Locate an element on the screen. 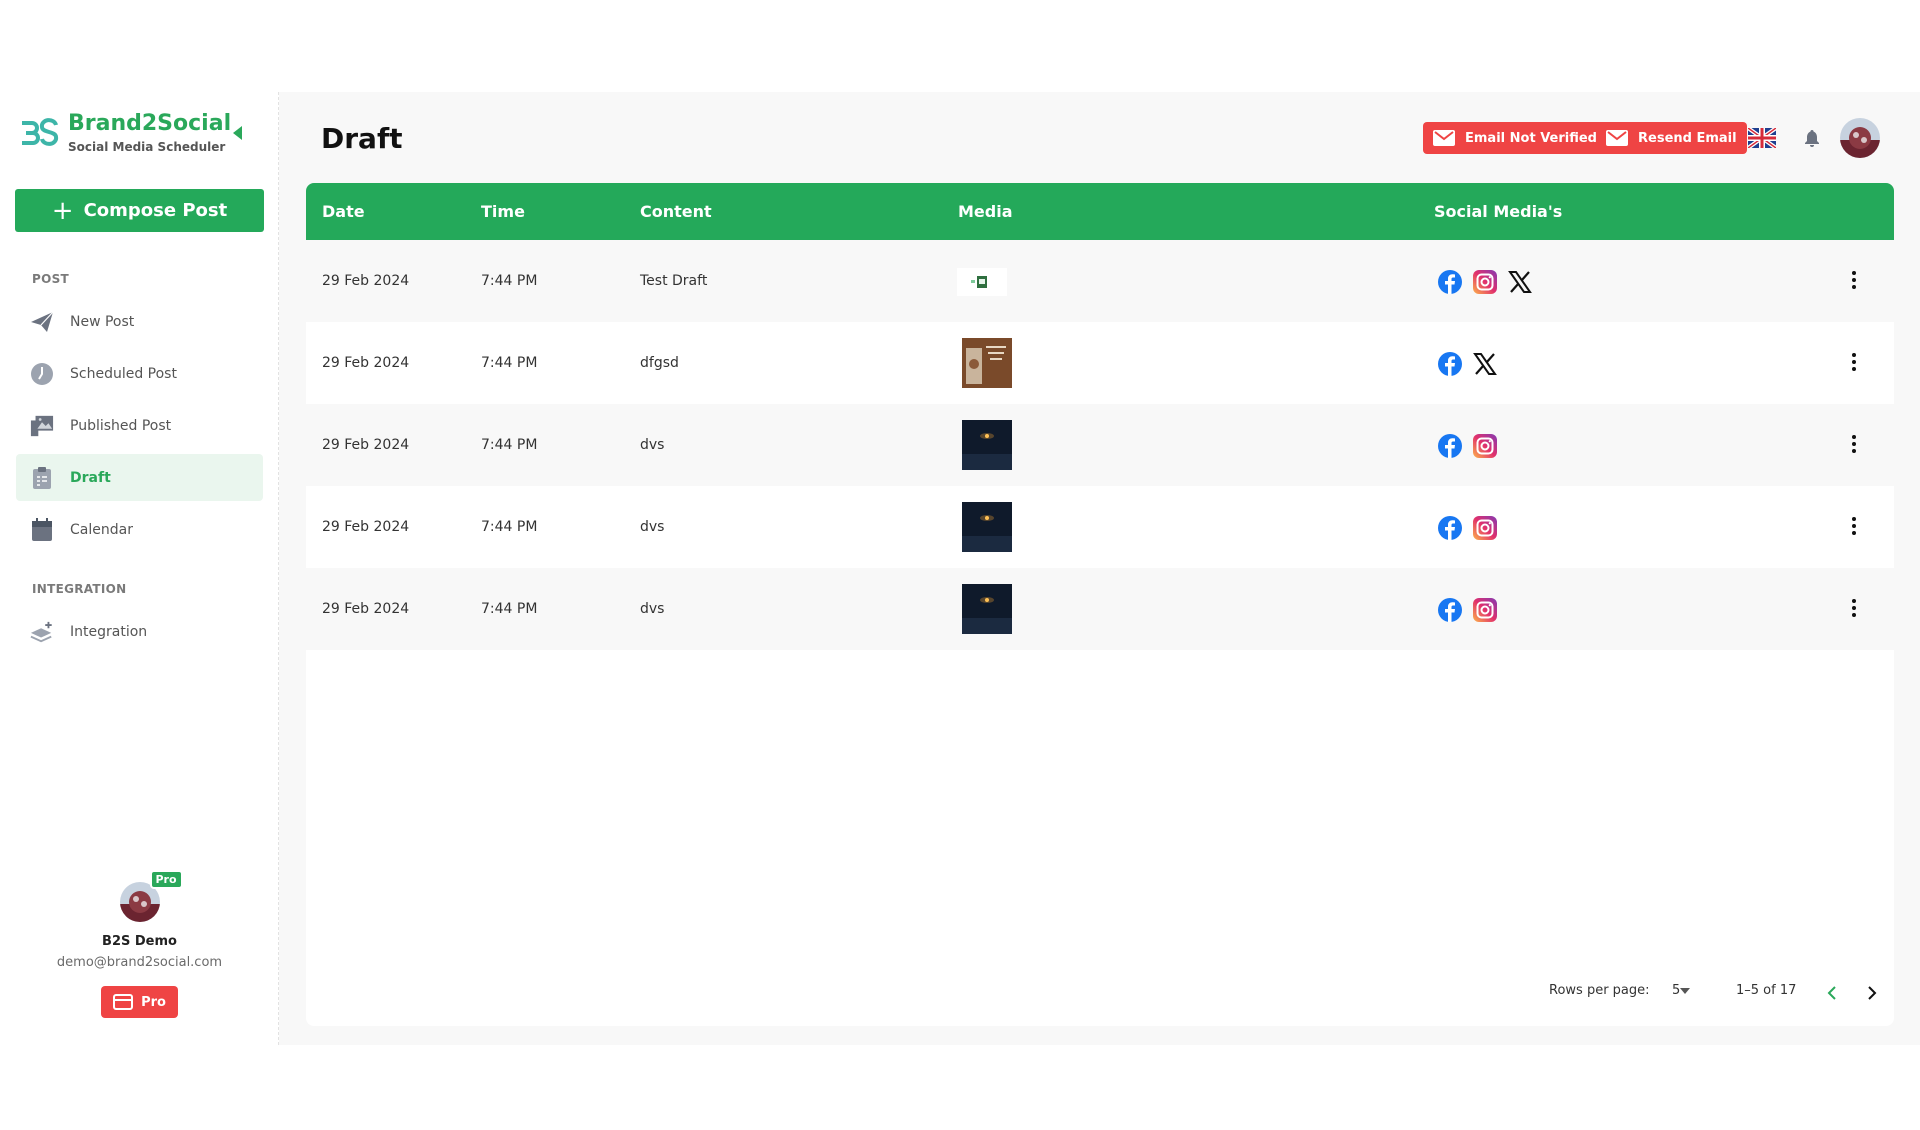  rows-per-page-select: 5 is located at coordinates (1681, 990).